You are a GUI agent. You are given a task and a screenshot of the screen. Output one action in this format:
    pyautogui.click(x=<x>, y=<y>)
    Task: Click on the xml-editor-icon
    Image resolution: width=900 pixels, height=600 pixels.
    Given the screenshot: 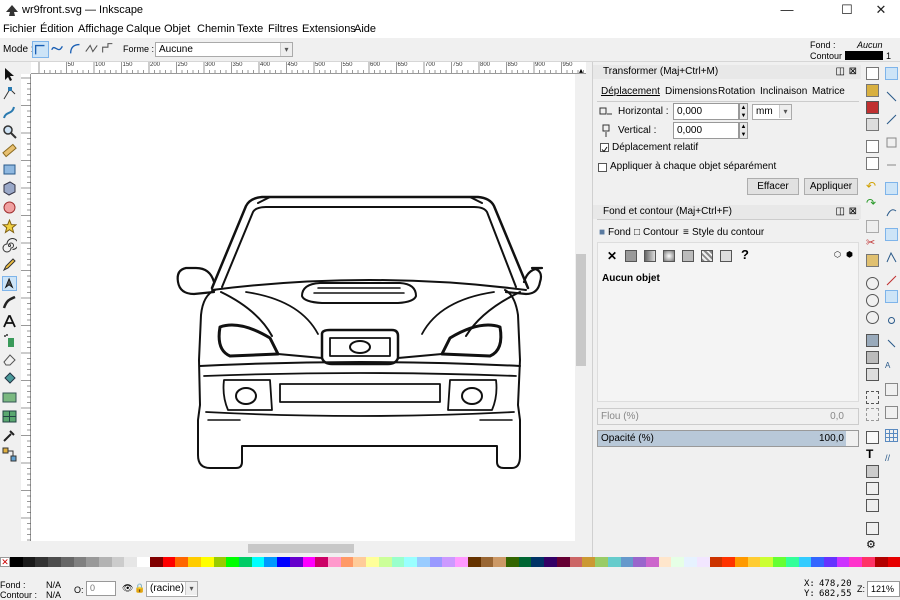 What is the action you would take?
    pyautogui.click(x=872, y=488)
    